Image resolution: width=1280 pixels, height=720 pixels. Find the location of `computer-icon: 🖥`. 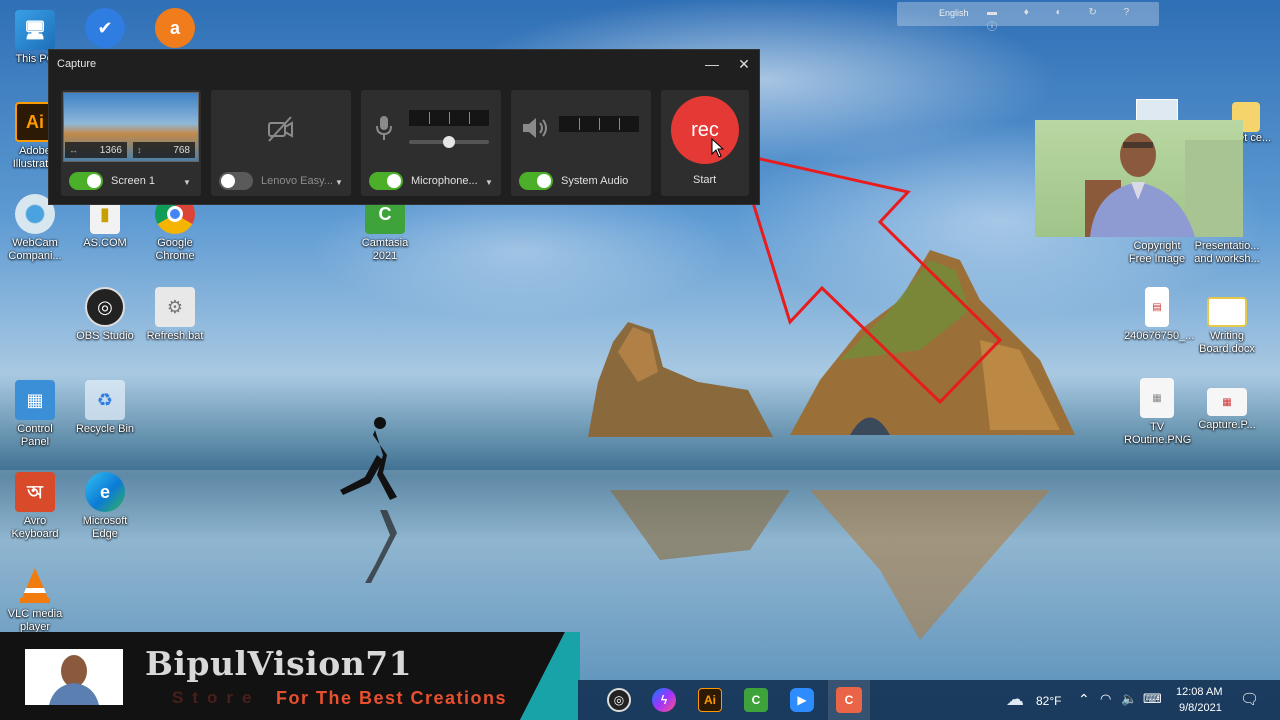

computer-icon: 🖥 is located at coordinates (35, 30).